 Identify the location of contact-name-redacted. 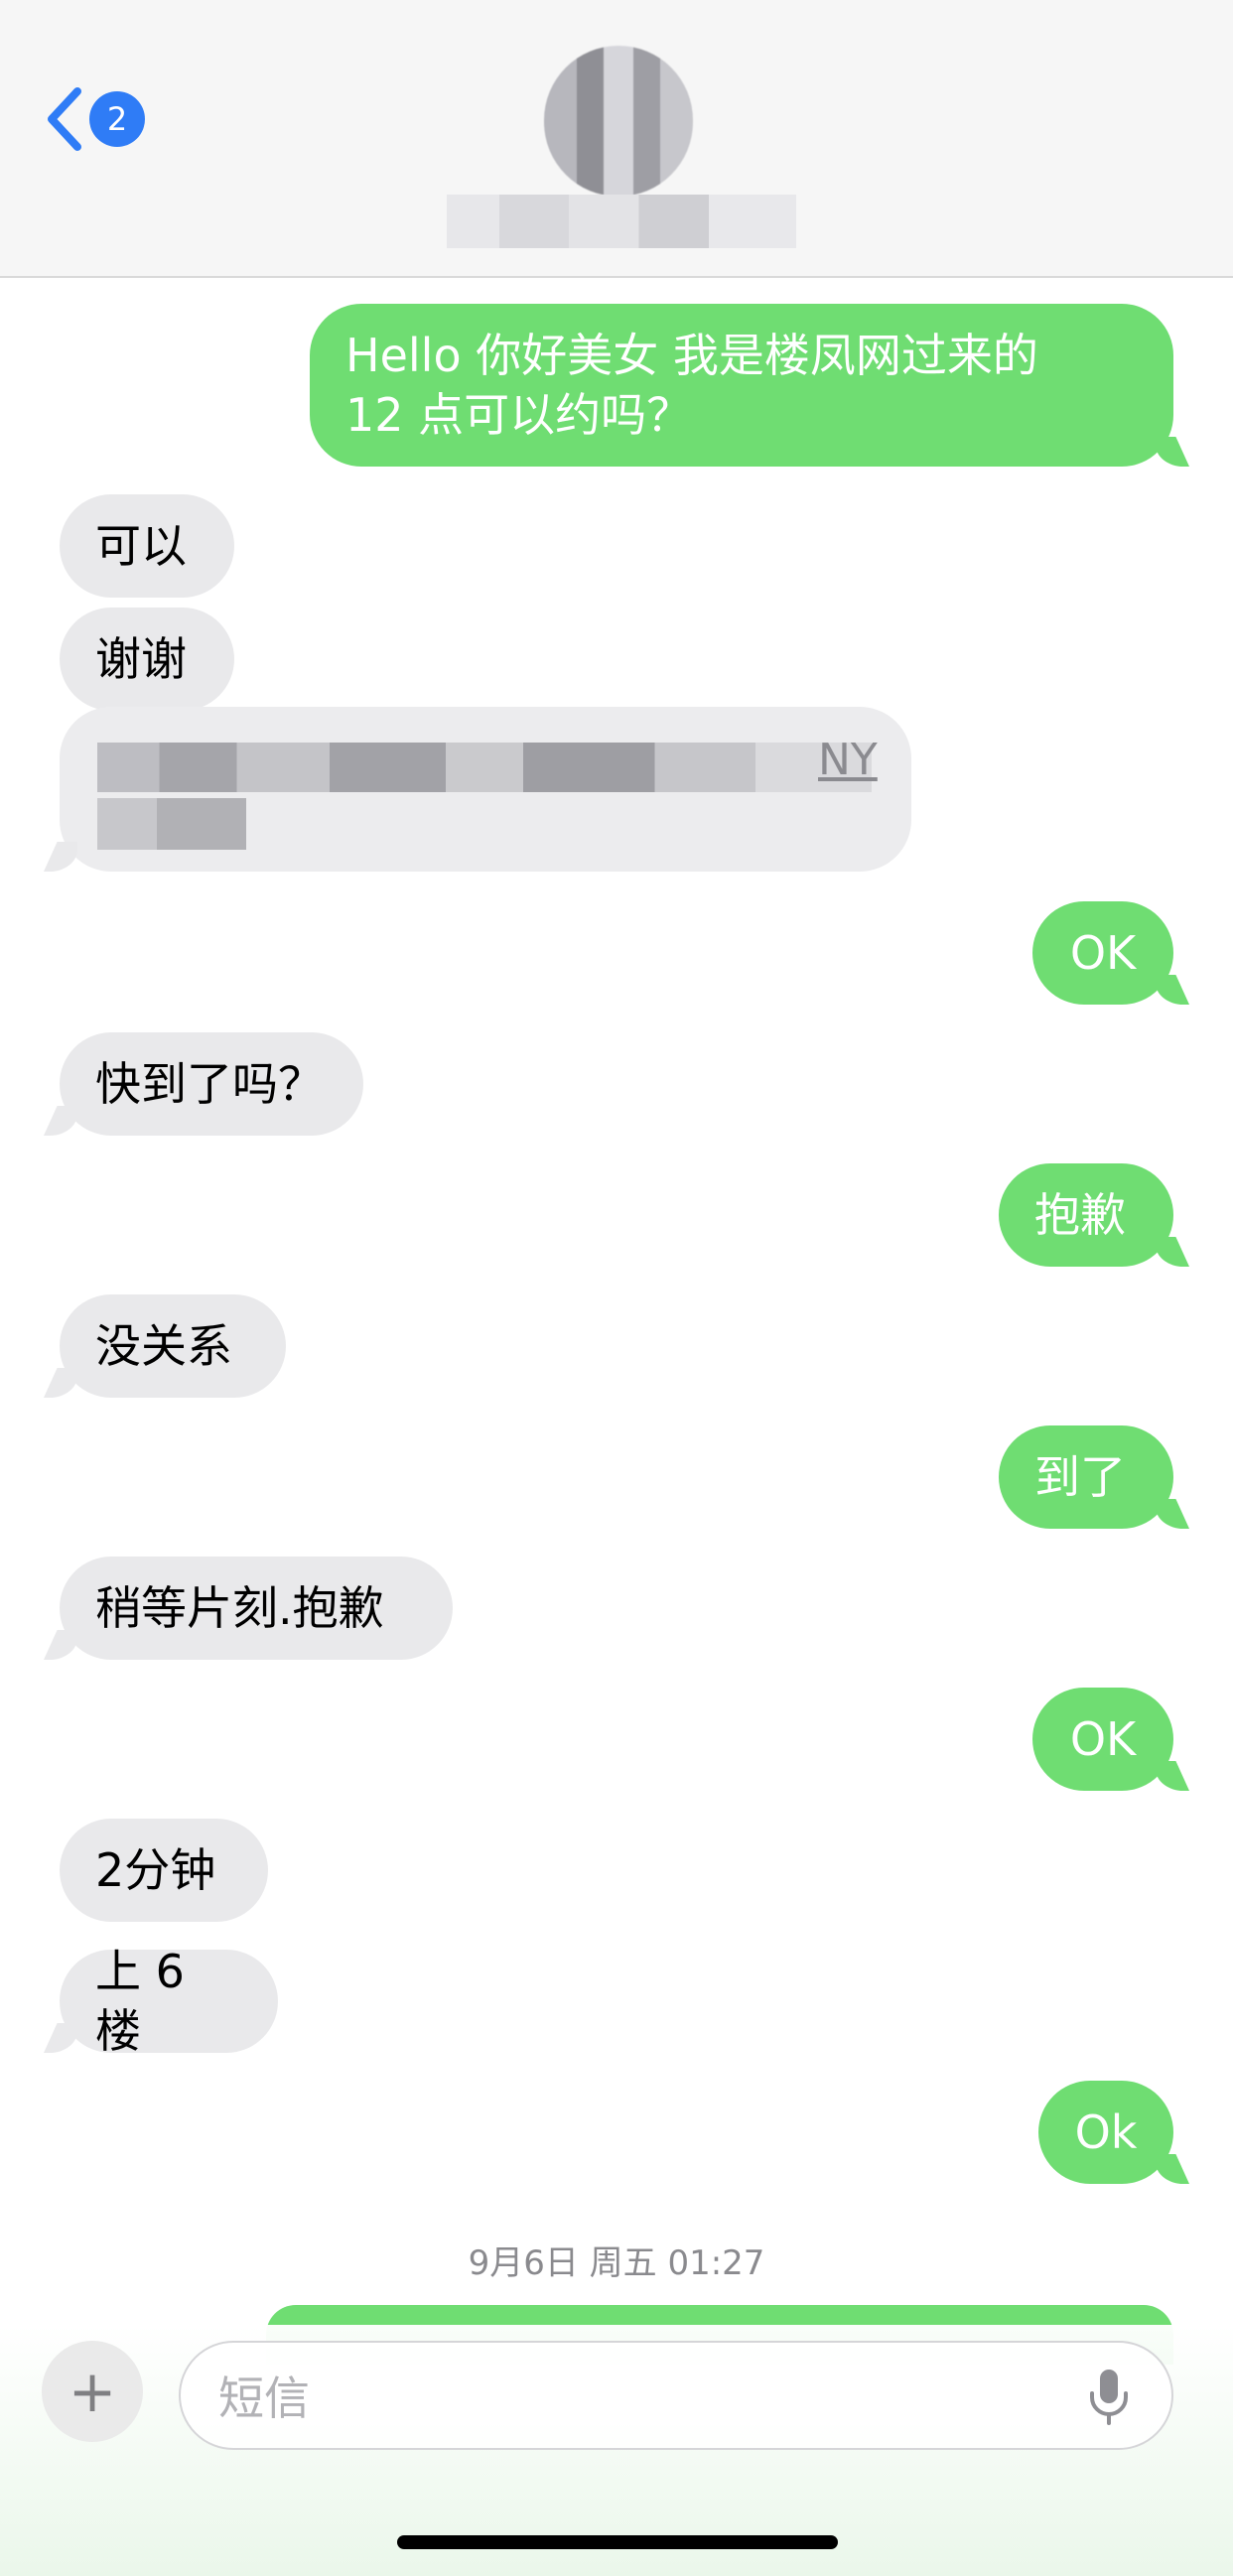
(622, 221).